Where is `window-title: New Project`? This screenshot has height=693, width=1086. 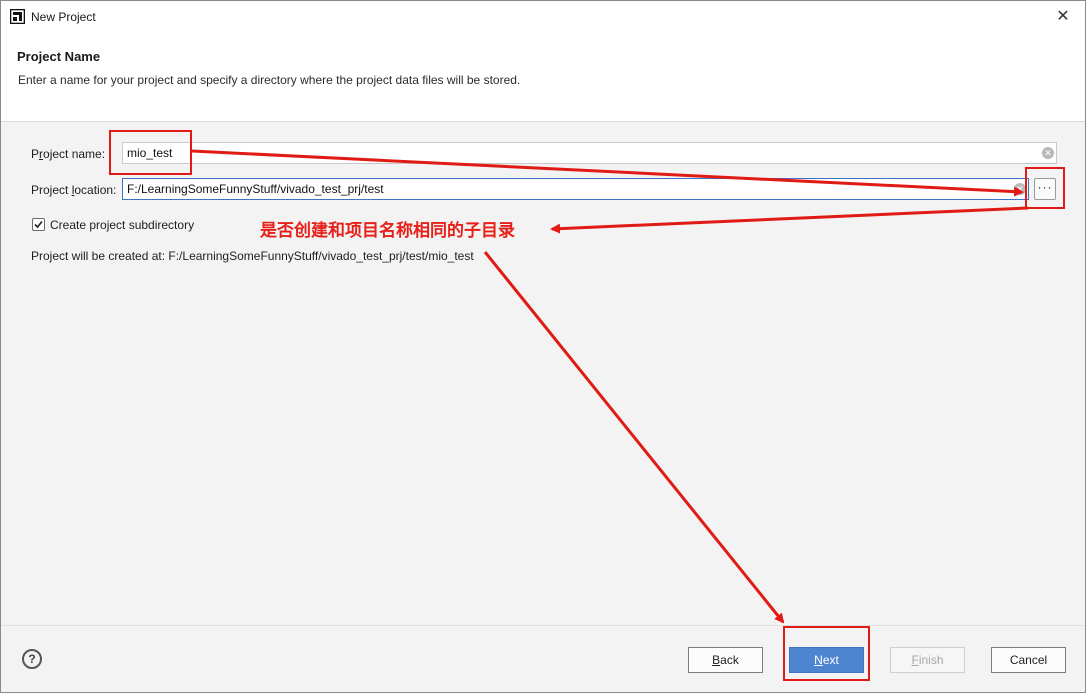 window-title: New Project is located at coordinates (63, 17).